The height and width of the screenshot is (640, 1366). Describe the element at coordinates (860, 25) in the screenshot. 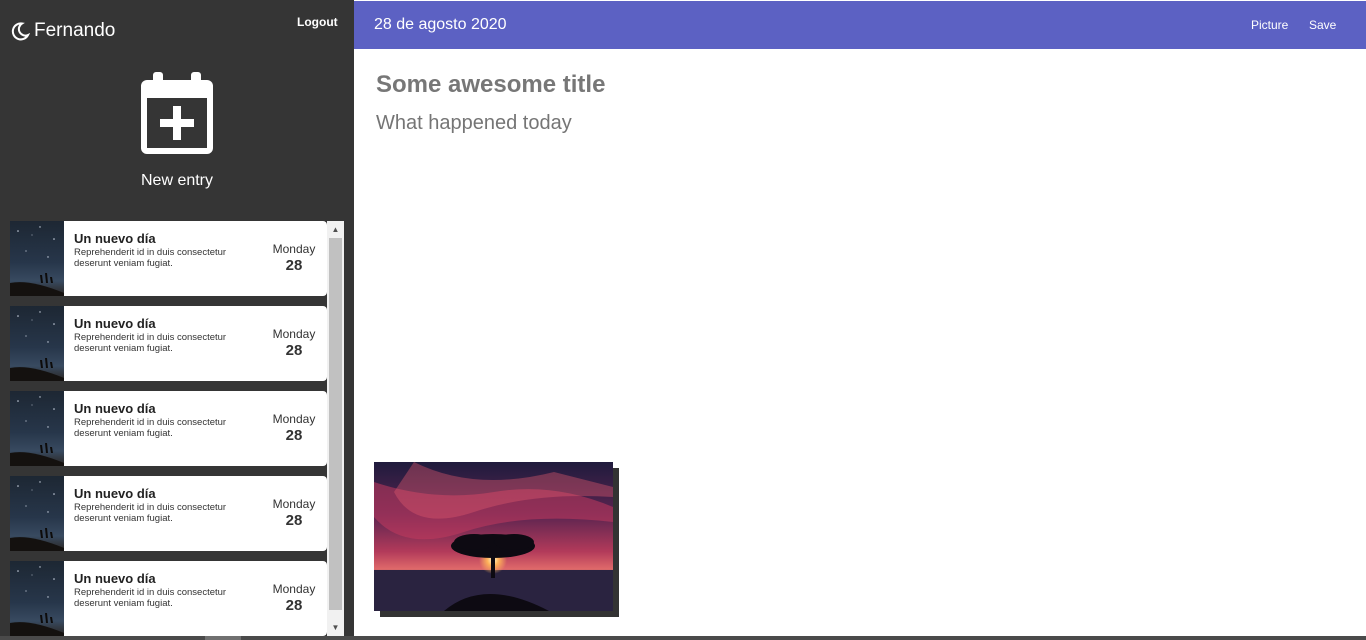

I see `top-bar: 28 de agosto 2020 Picture Save` at that location.